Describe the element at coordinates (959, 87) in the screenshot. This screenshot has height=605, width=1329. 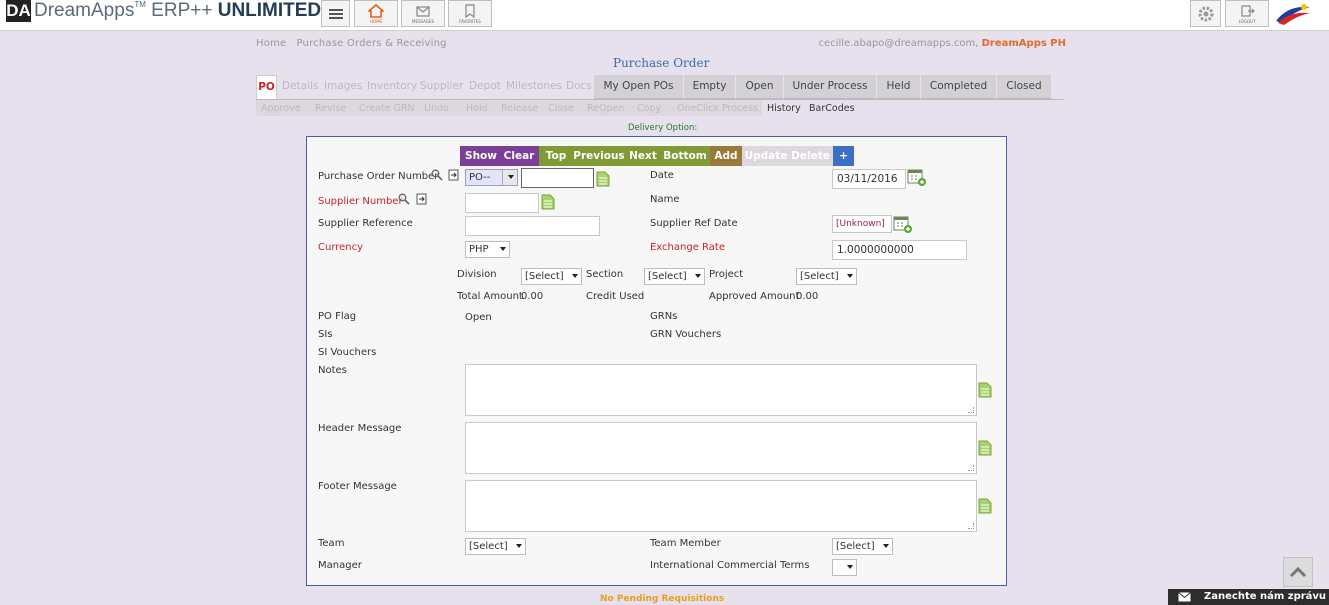
I see `tab-completed: Completed` at that location.